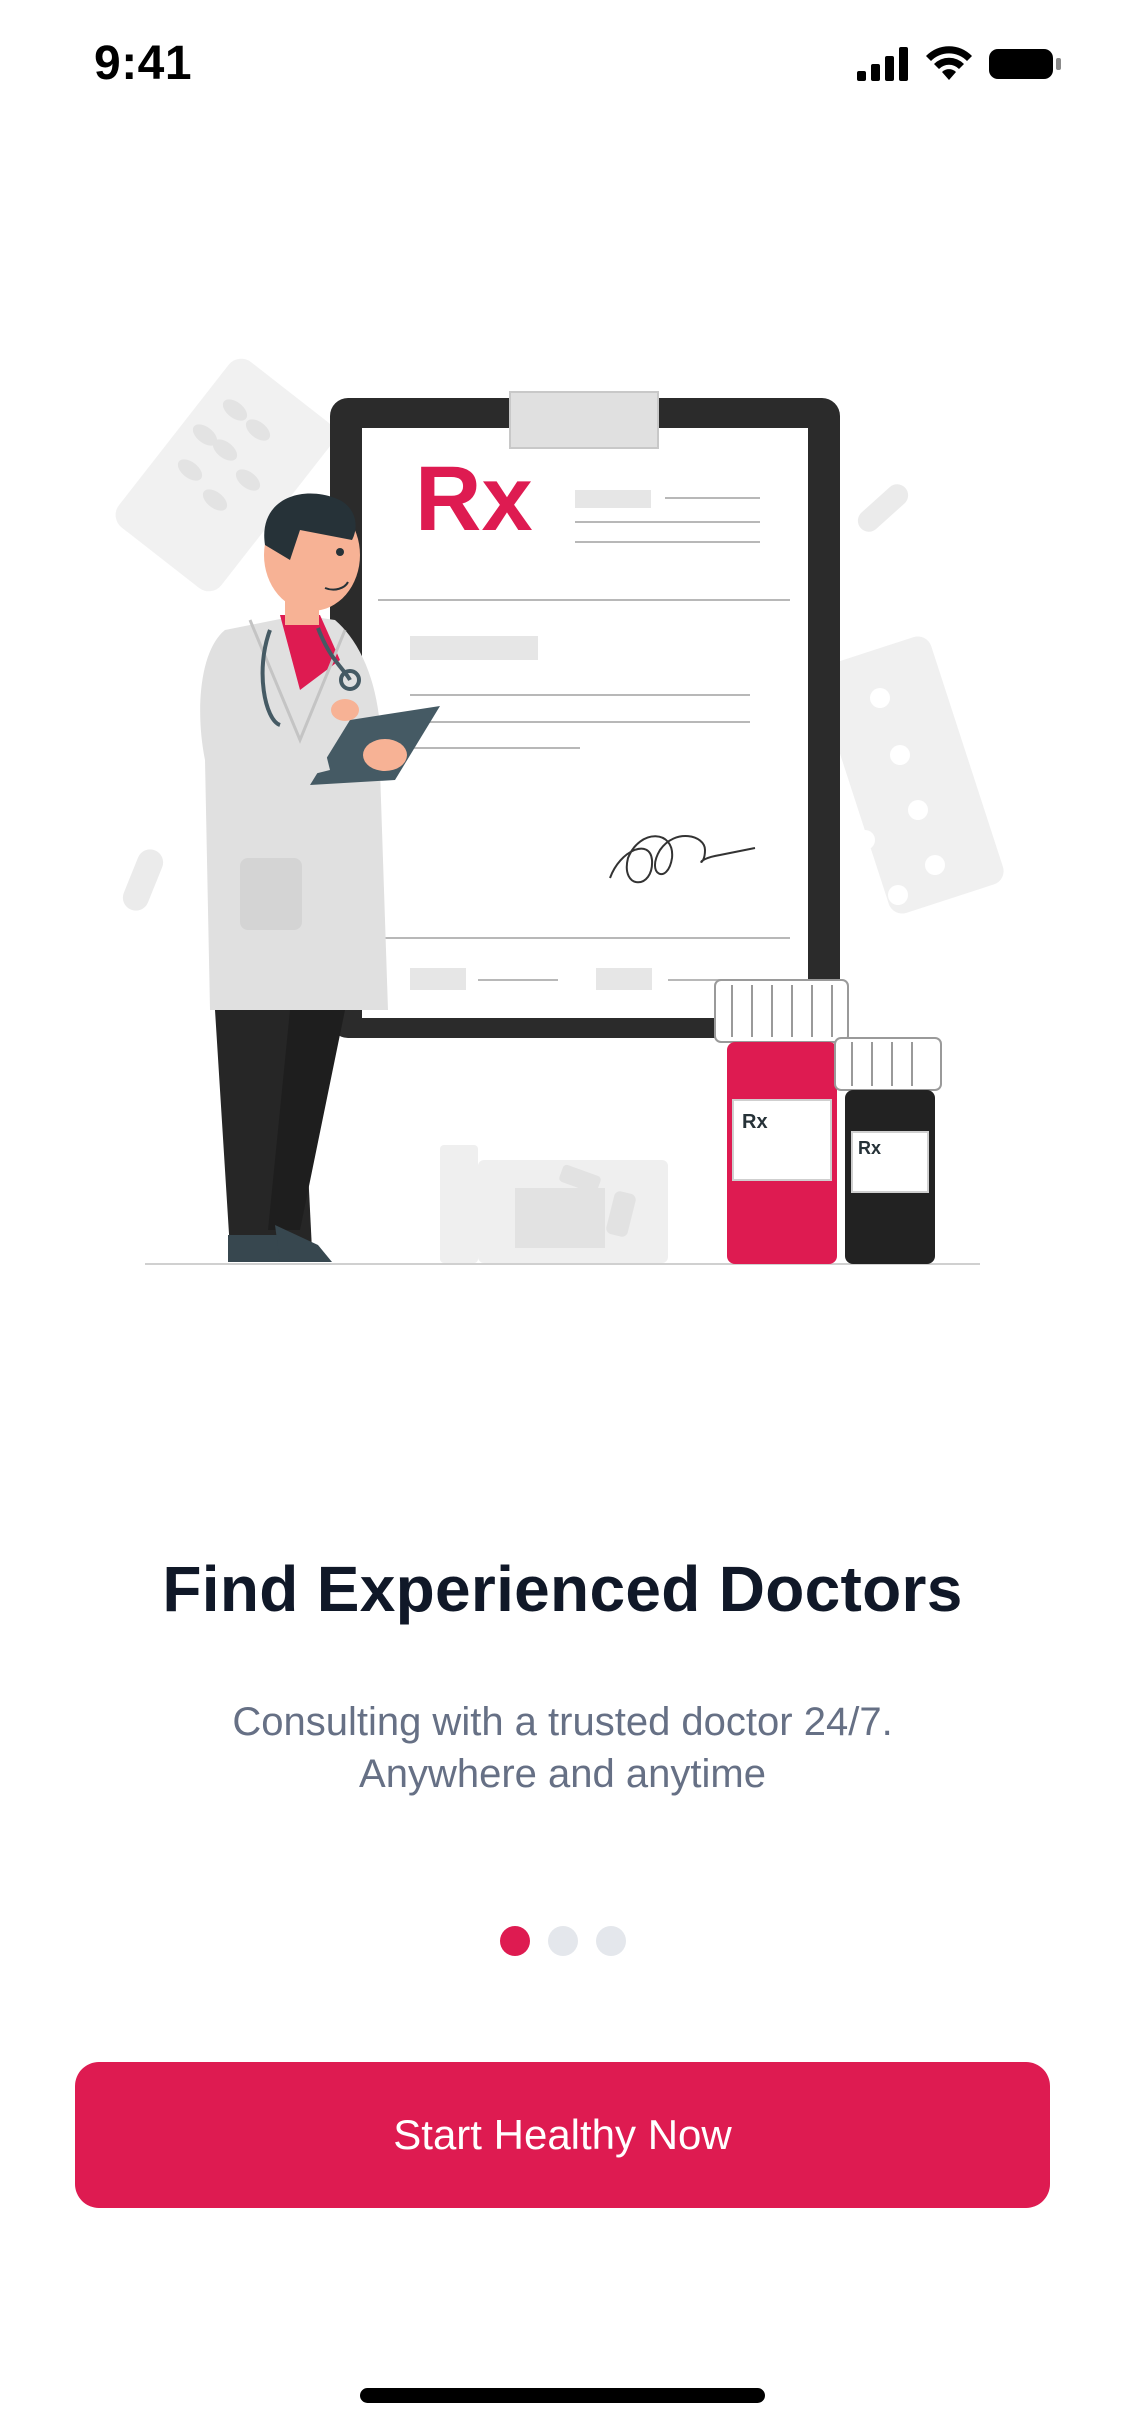 The height and width of the screenshot is (2436, 1125). I want to click on medicine-bottle-black: Rx, so click(888, 1150).